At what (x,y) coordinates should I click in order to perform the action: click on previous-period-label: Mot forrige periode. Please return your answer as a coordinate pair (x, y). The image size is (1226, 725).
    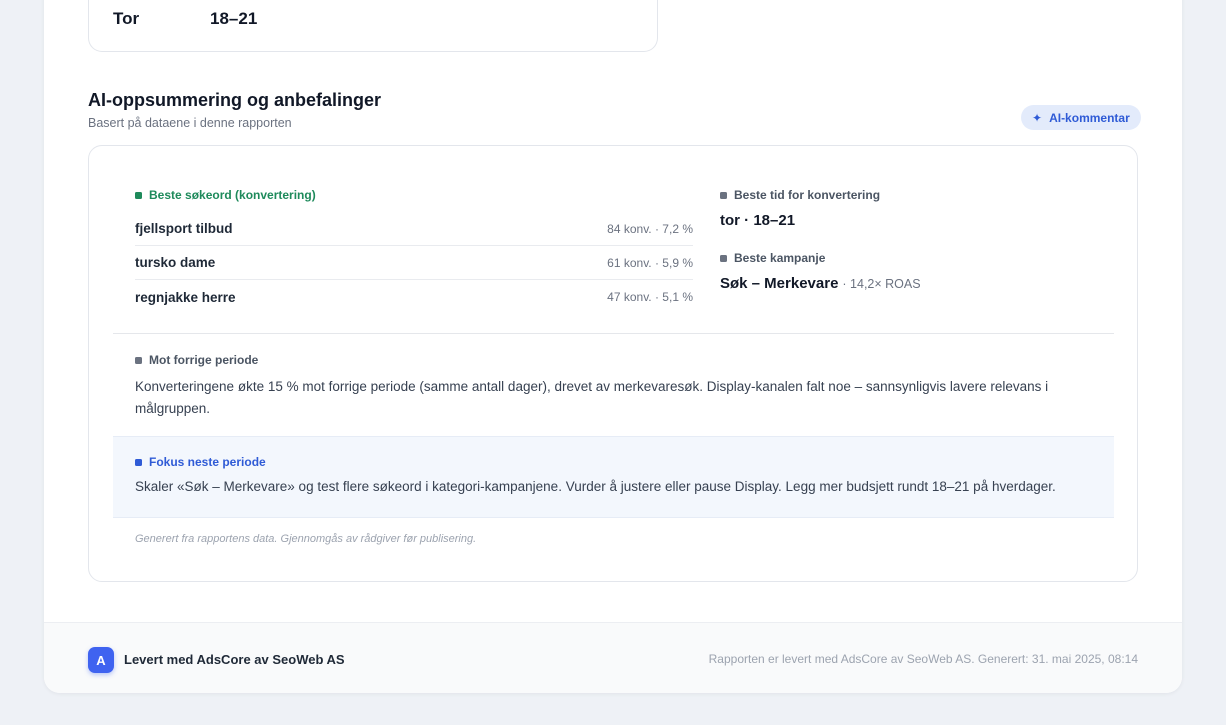
    Looking at the image, I should click on (610, 360).